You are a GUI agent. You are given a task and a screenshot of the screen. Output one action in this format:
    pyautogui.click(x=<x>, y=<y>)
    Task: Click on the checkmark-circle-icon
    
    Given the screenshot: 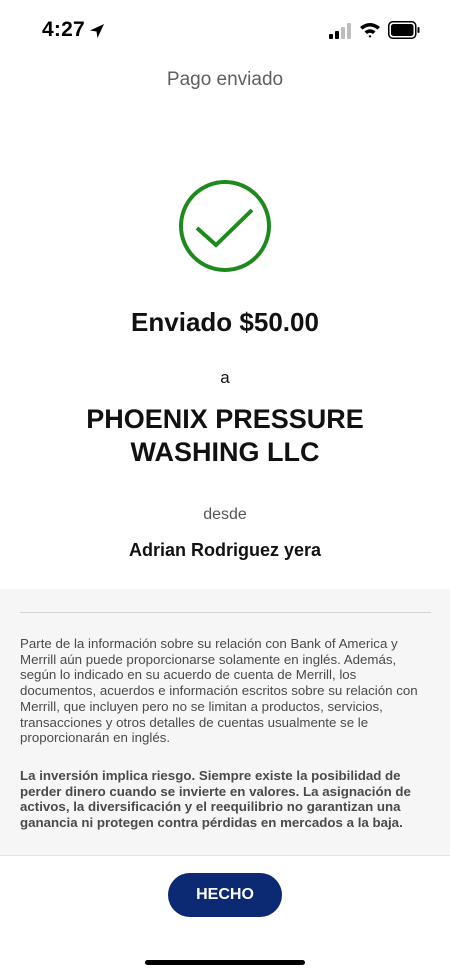 What is the action you would take?
    pyautogui.click(x=225, y=226)
    